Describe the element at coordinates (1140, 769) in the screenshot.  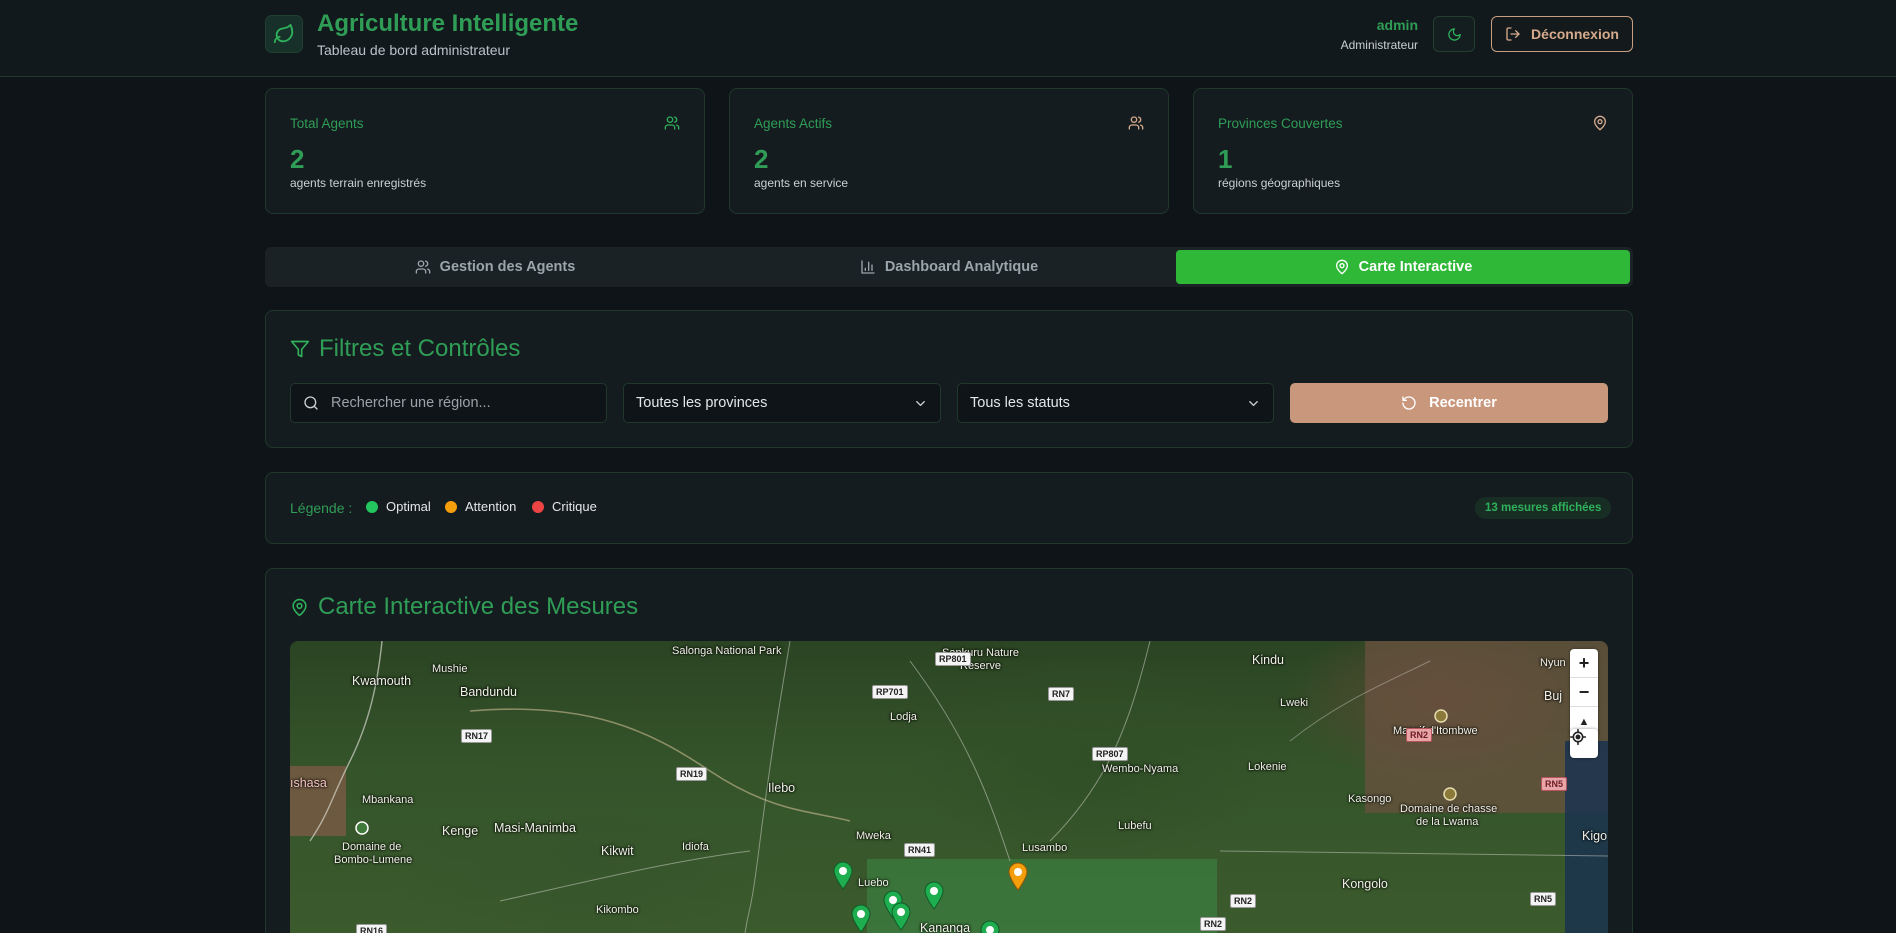
I see `map-label: Wembo-Nyama` at that location.